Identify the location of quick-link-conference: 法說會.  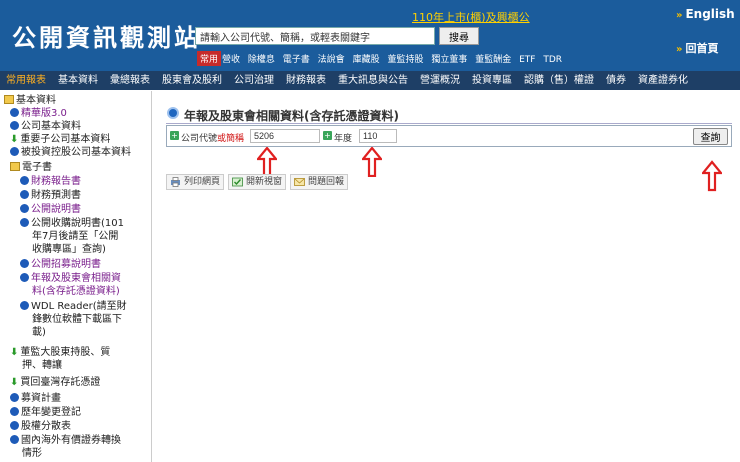
(331, 60).